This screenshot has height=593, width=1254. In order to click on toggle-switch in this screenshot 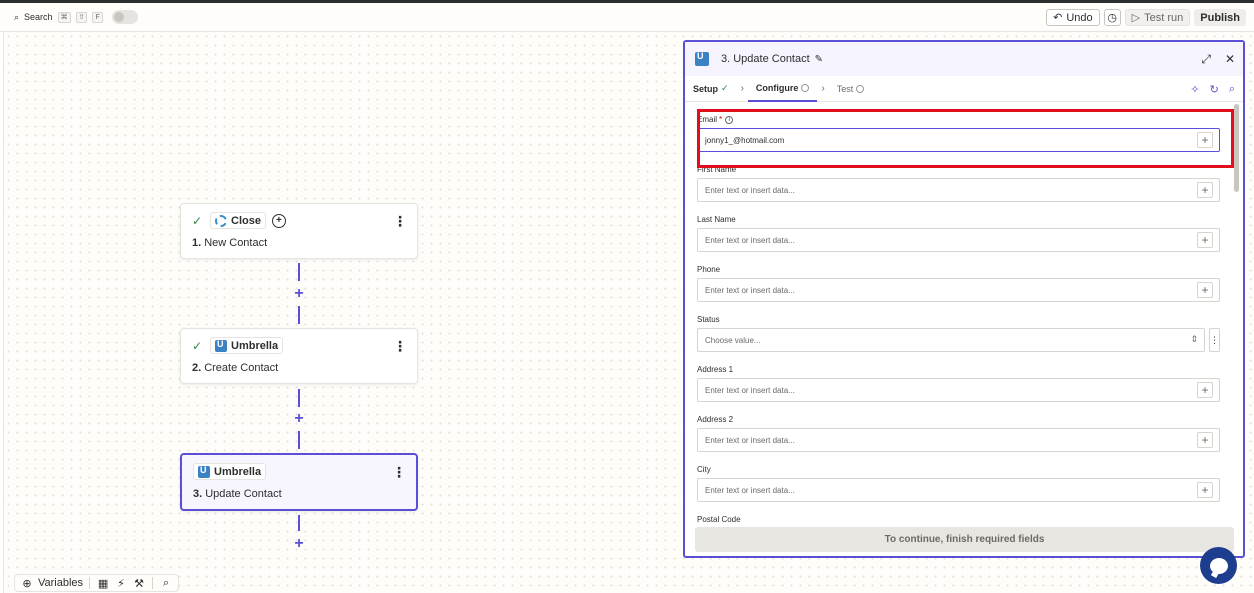, I will do `click(124, 17)`.